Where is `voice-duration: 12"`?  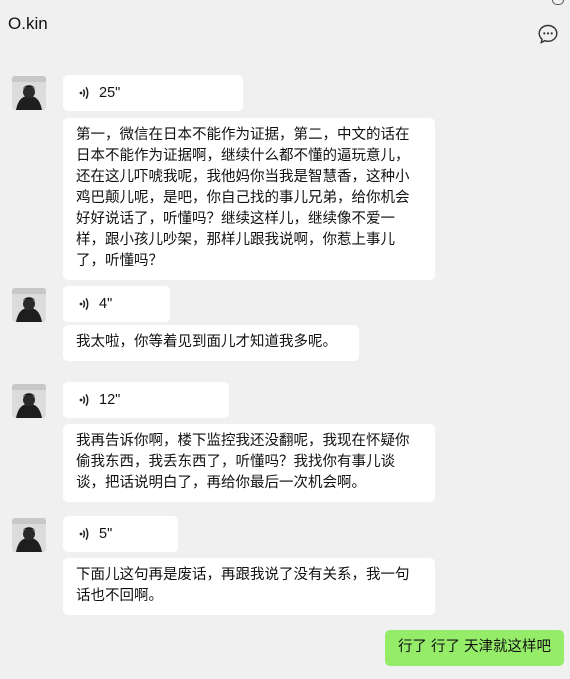
voice-duration: 12" is located at coordinates (110, 399).